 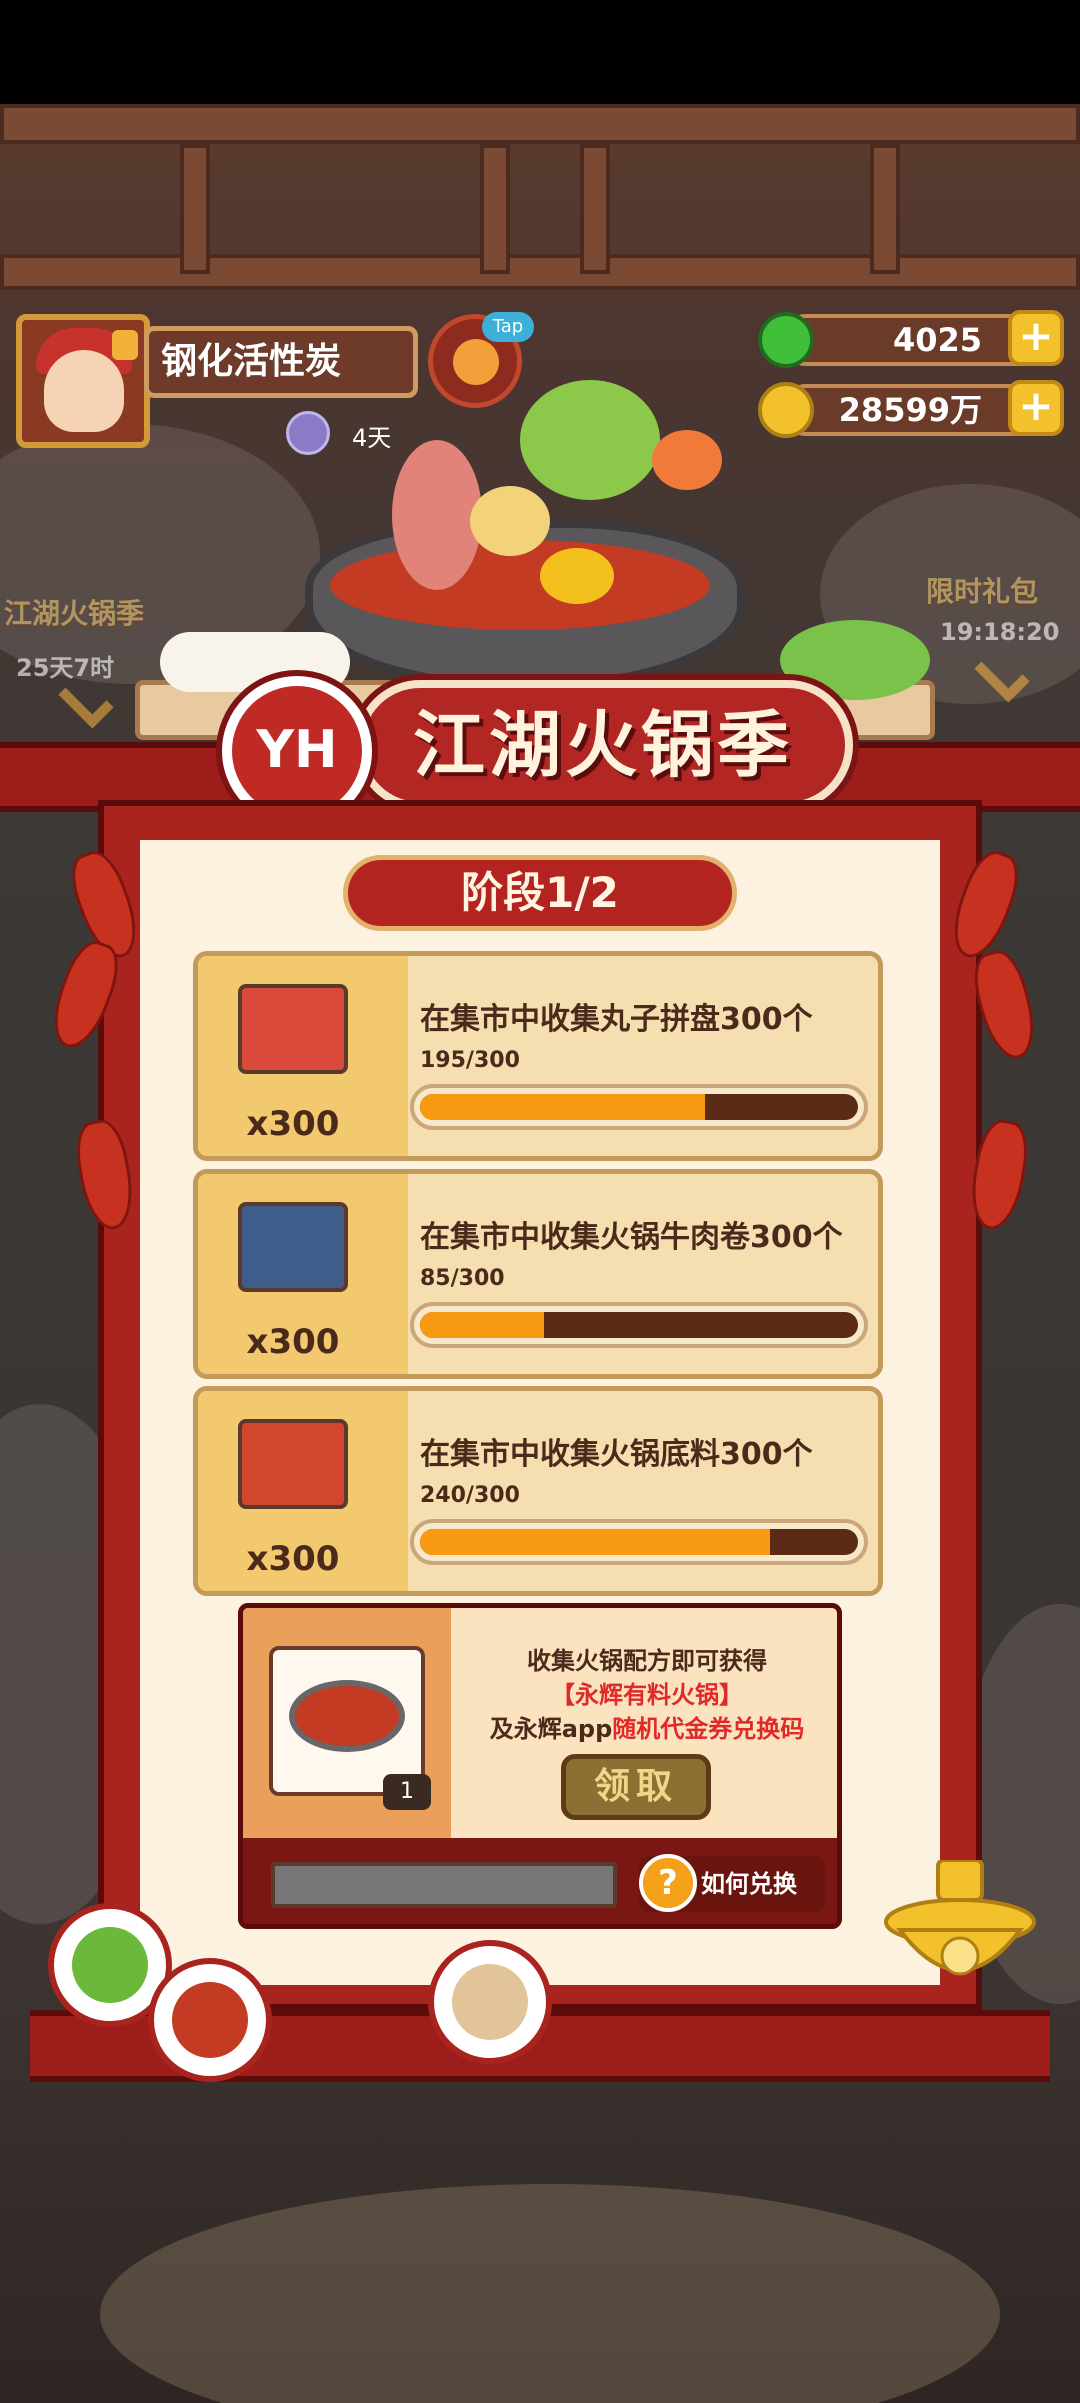 What do you see at coordinates (84, 391) in the screenshot?
I see `avatar-face` at bounding box center [84, 391].